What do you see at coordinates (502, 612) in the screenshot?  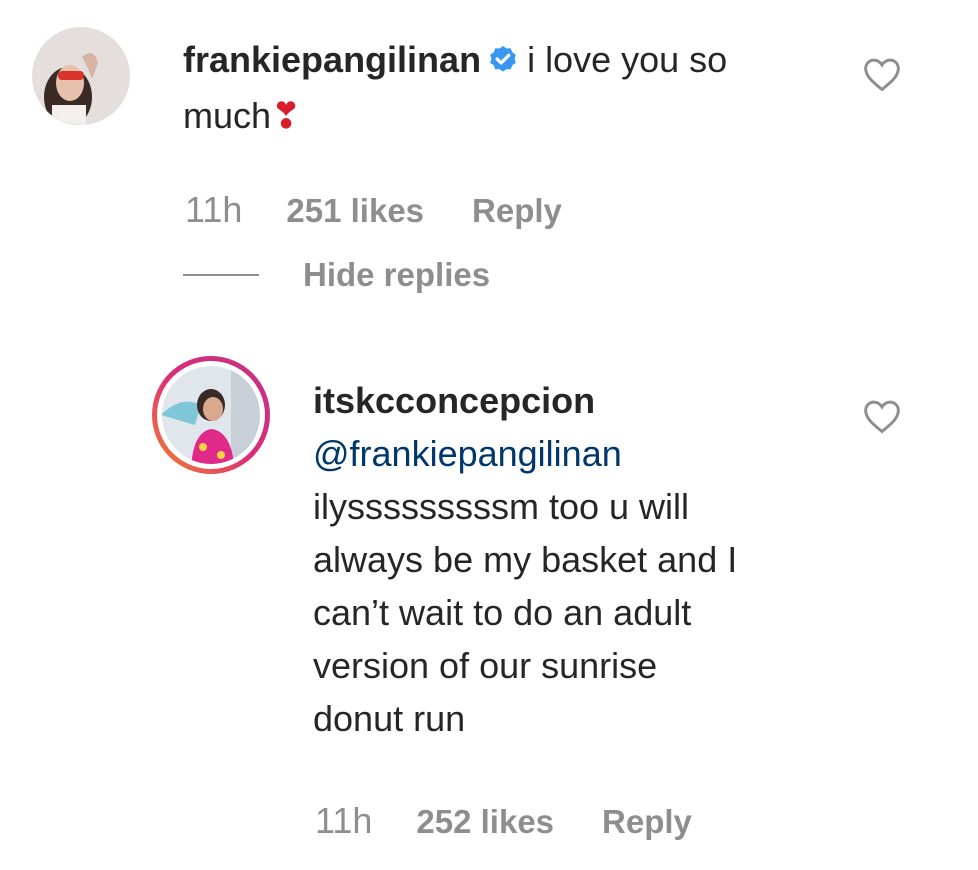 I see `reply-text-line3: can’t wait to do an adult` at bounding box center [502, 612].